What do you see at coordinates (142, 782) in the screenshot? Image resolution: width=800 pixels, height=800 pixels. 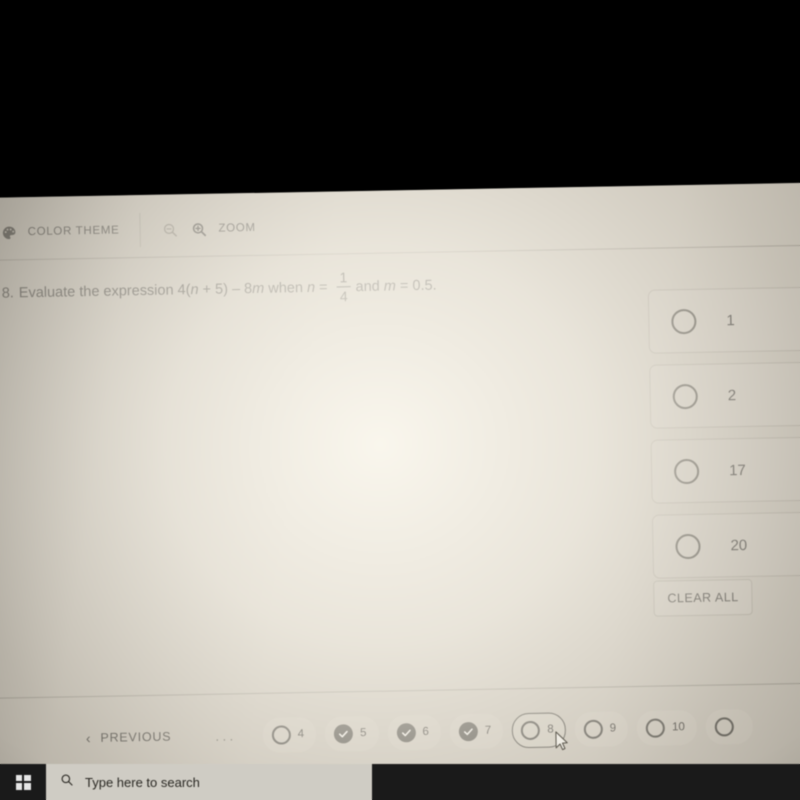 I see `search-placeholder-text: Type here to search` at bounding box center [142, 782].